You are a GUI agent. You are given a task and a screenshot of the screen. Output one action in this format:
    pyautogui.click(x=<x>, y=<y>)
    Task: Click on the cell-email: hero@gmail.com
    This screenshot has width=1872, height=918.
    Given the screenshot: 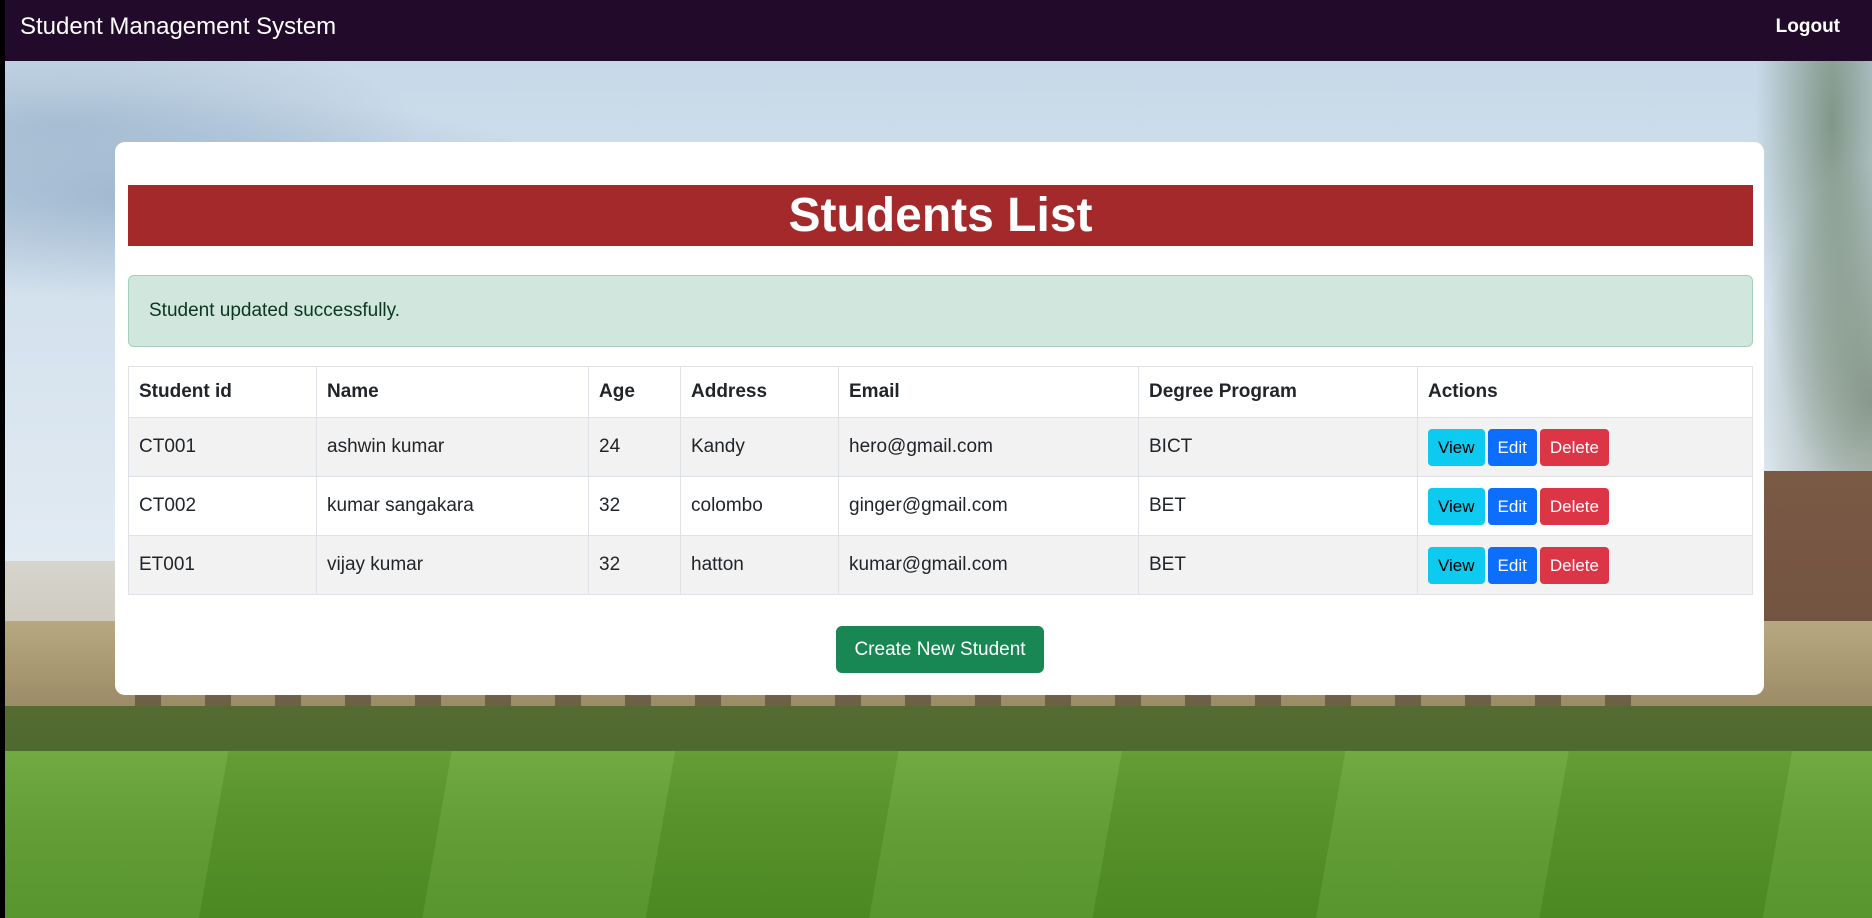 What is the action you would take?
    pyautogui.click(x=988, y=447)
    